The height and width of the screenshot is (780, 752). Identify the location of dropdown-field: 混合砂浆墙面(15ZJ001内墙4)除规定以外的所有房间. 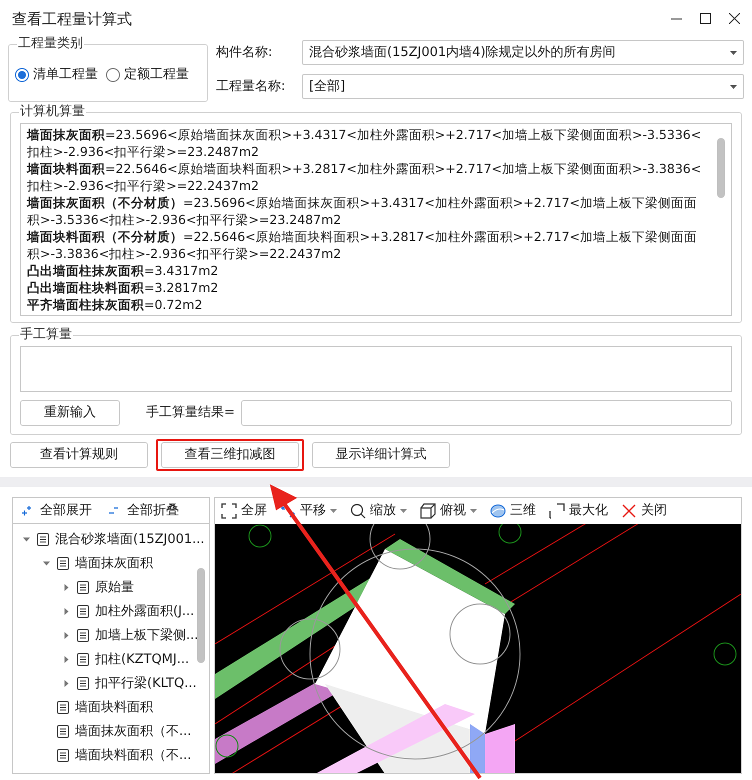
(523, 53).